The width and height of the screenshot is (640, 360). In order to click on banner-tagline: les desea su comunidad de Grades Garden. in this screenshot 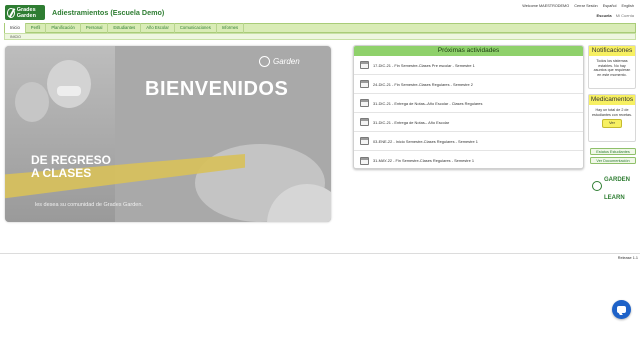, I will do `click(89, 205)`.